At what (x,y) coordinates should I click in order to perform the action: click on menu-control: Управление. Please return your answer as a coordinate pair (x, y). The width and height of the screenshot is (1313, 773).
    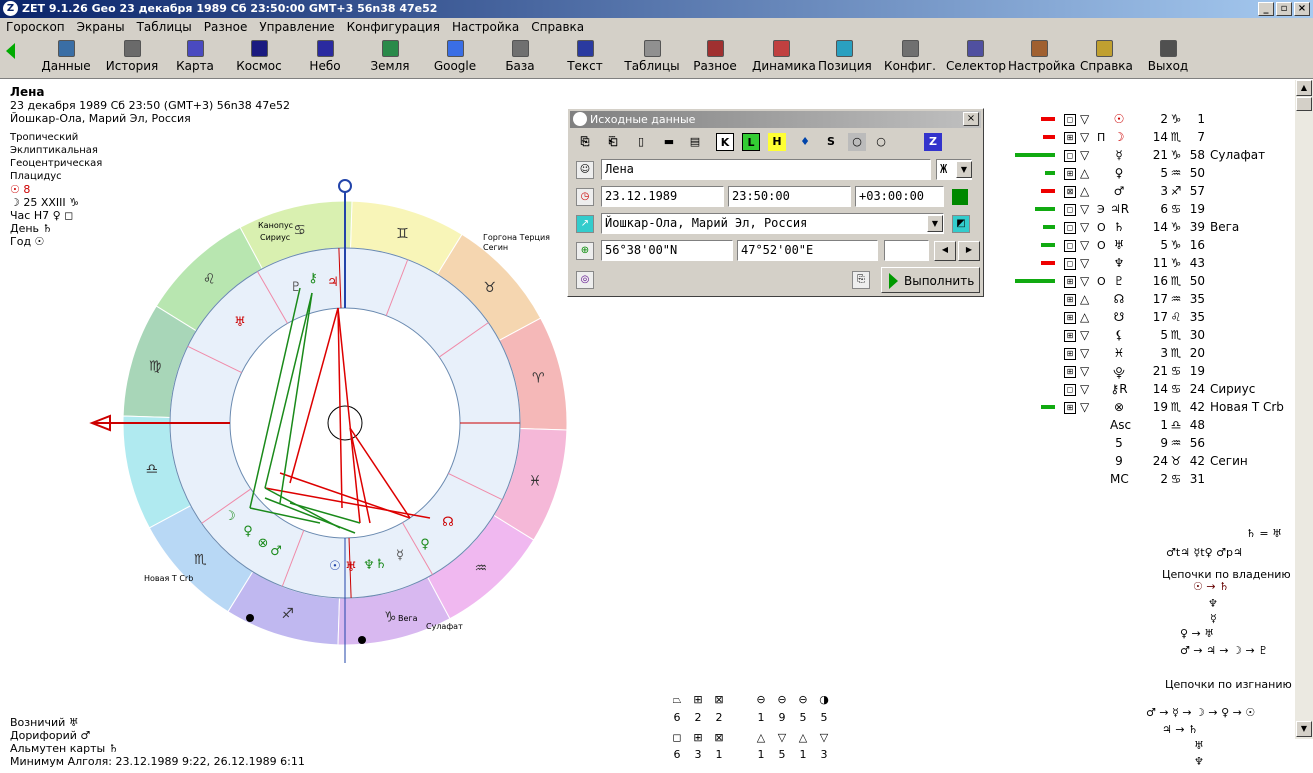
    Looking at the image, I should click on (296, 27).